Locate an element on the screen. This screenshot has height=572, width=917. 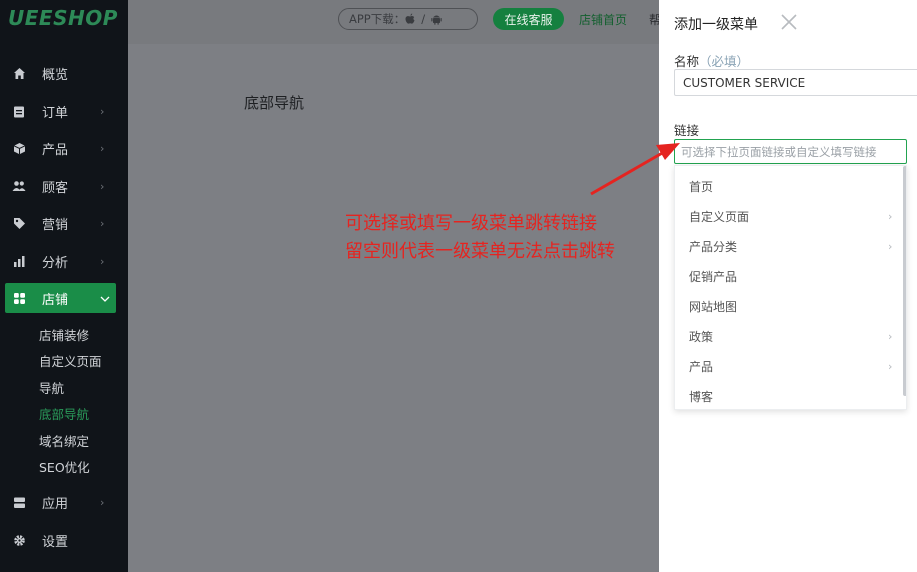
page-title: 底部导航 is located at coordinates (274, 103).